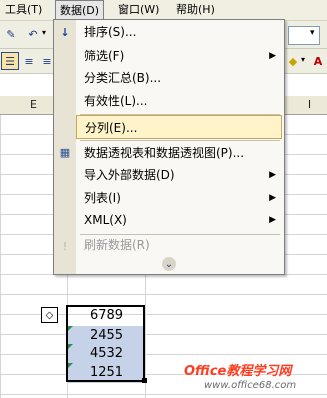  I want to click on menu-data: 数据(D), so click(80, 10).